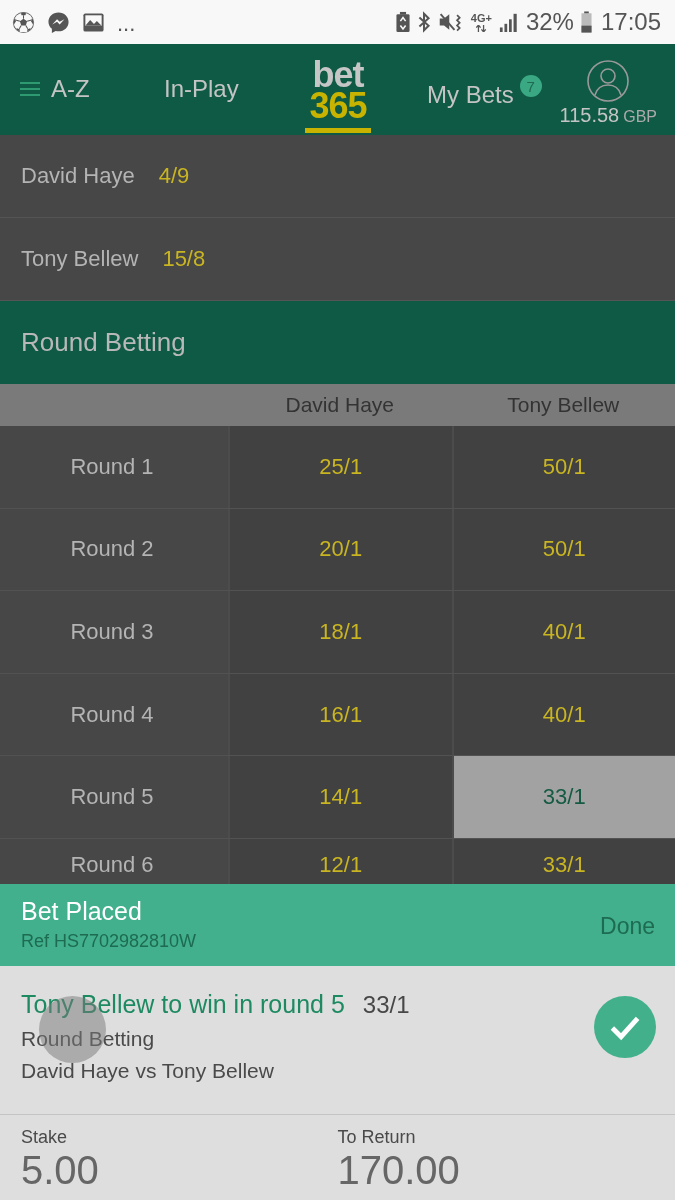 This screenshot has width=675, height=1200. I want to click on round-label: Round 3, so click(114, 632).